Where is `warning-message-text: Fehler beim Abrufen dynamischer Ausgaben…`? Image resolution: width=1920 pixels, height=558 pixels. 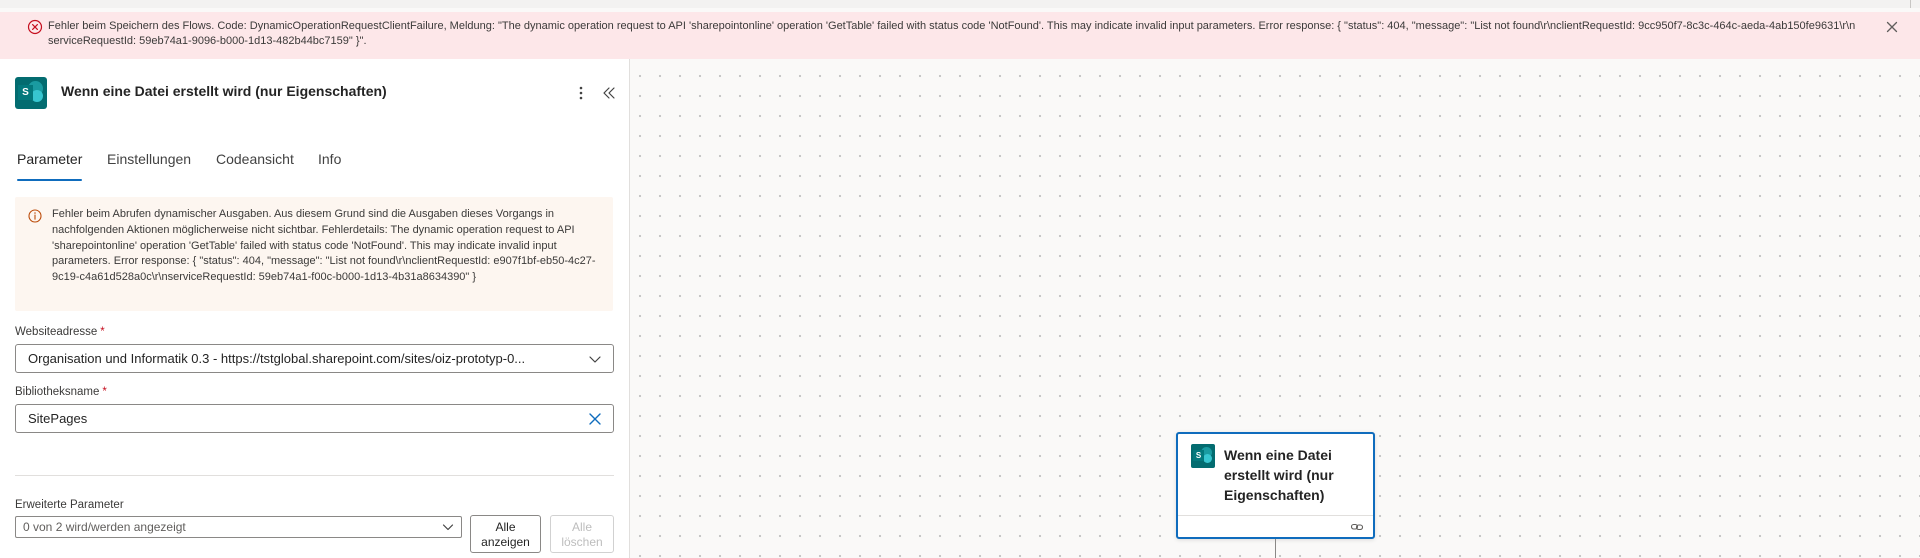 warning-message-text: Fehler beim Abrufen dynamischer Ausgaben… is located at coordinates (324, 246).